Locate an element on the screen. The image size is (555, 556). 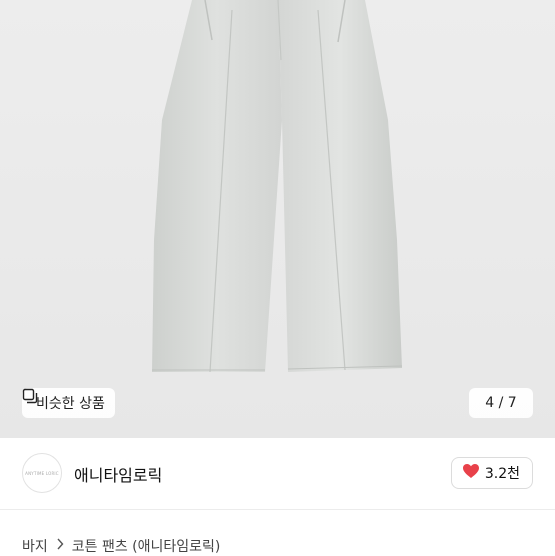
heart-icon is located at coordinates (471, 473).